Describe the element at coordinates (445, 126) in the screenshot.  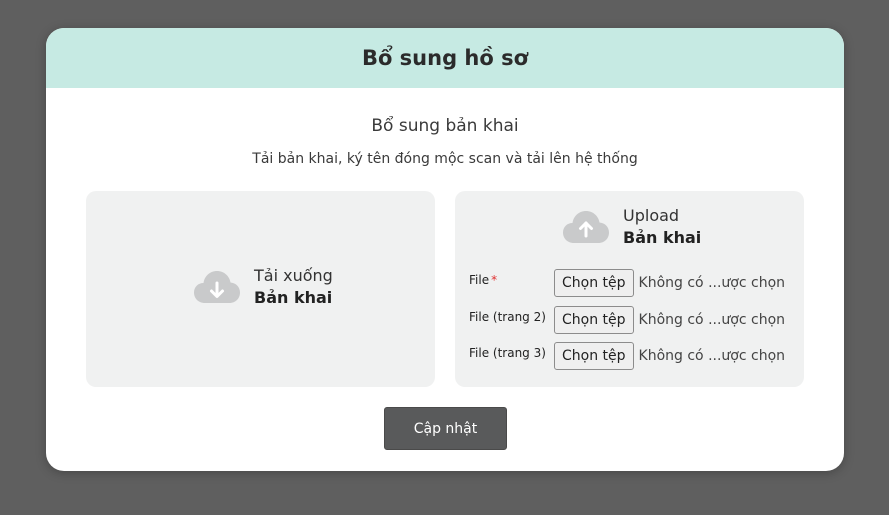
I see `section-title: Bổ sung bản khai` at that location.